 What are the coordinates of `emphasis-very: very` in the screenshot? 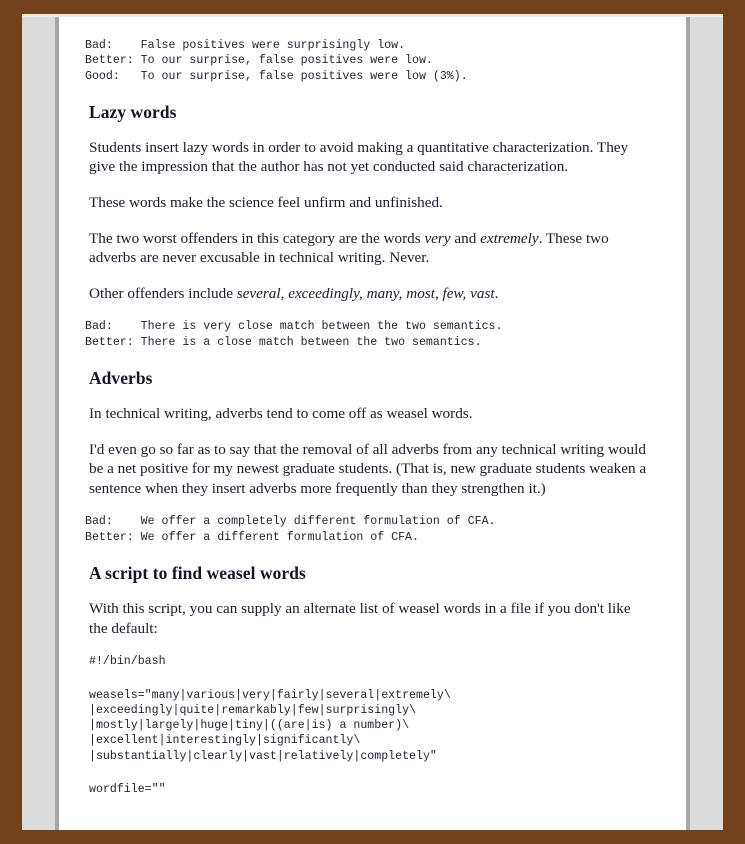 It's located at (437, 238).